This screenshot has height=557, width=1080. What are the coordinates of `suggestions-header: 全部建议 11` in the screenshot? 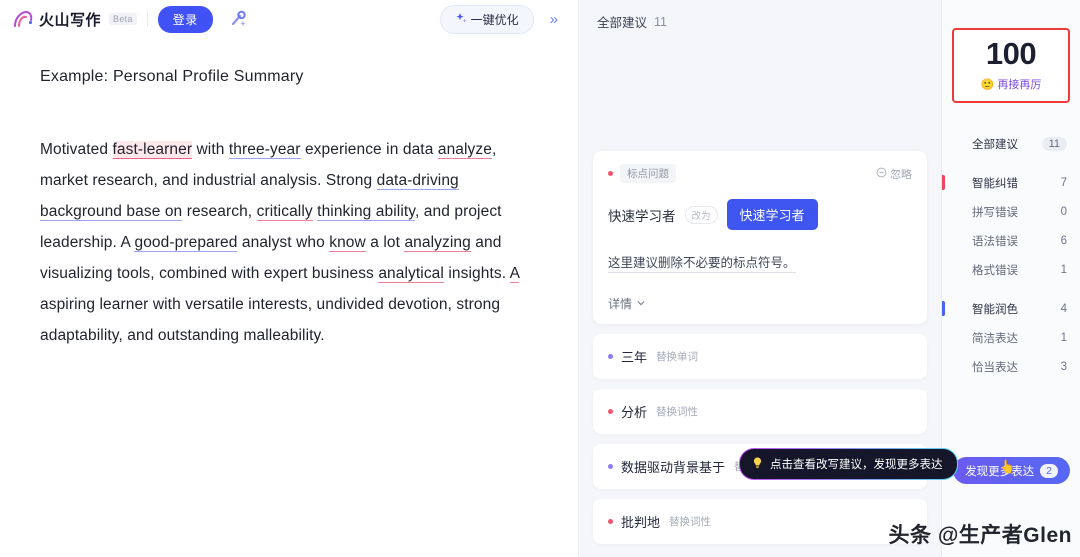 It's located at (760, 20).